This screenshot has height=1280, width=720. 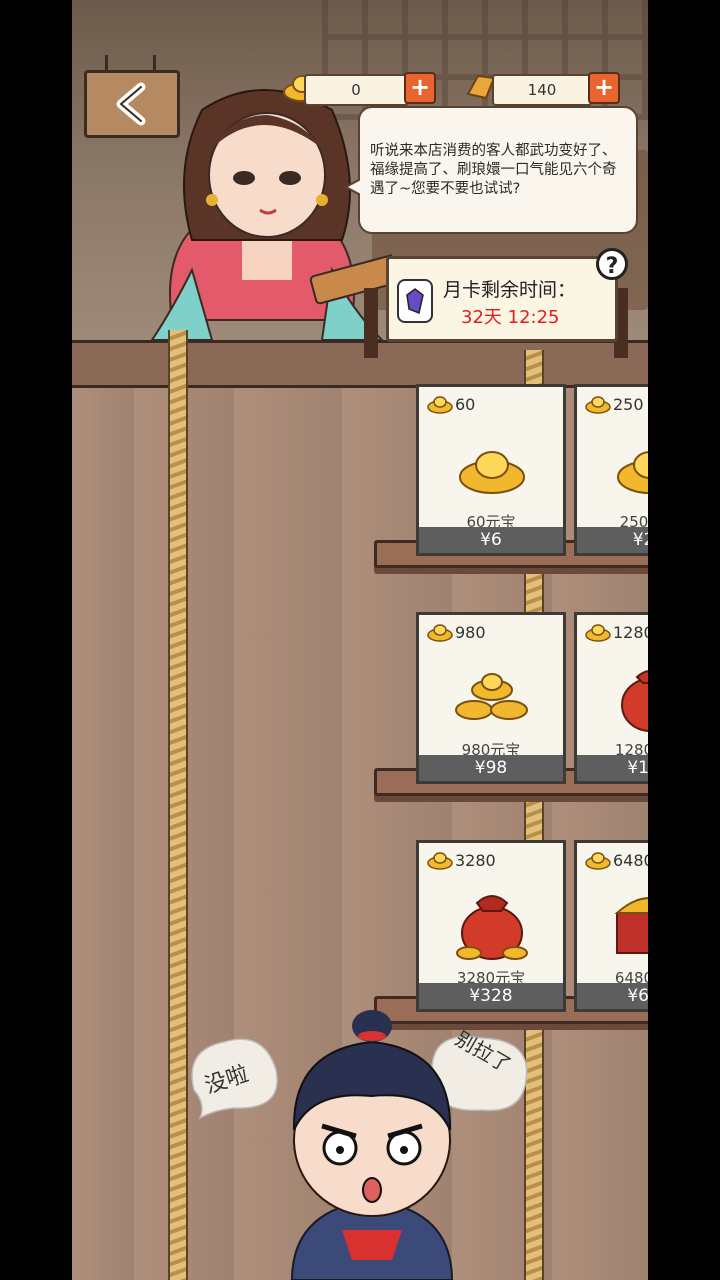 I want to click on back-arrow-icon, so click(x=131, y=104).